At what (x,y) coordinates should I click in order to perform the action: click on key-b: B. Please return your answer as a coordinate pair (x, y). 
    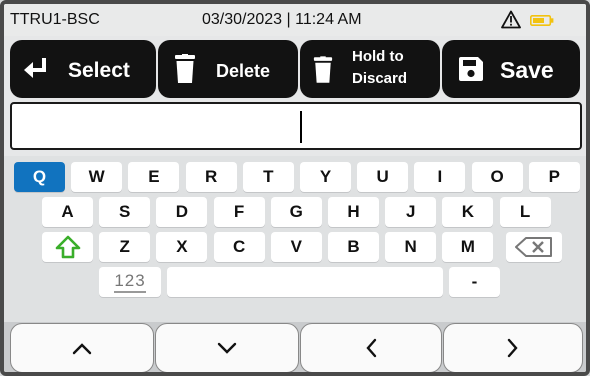
    Looking at the image, I should click on (353, 247).